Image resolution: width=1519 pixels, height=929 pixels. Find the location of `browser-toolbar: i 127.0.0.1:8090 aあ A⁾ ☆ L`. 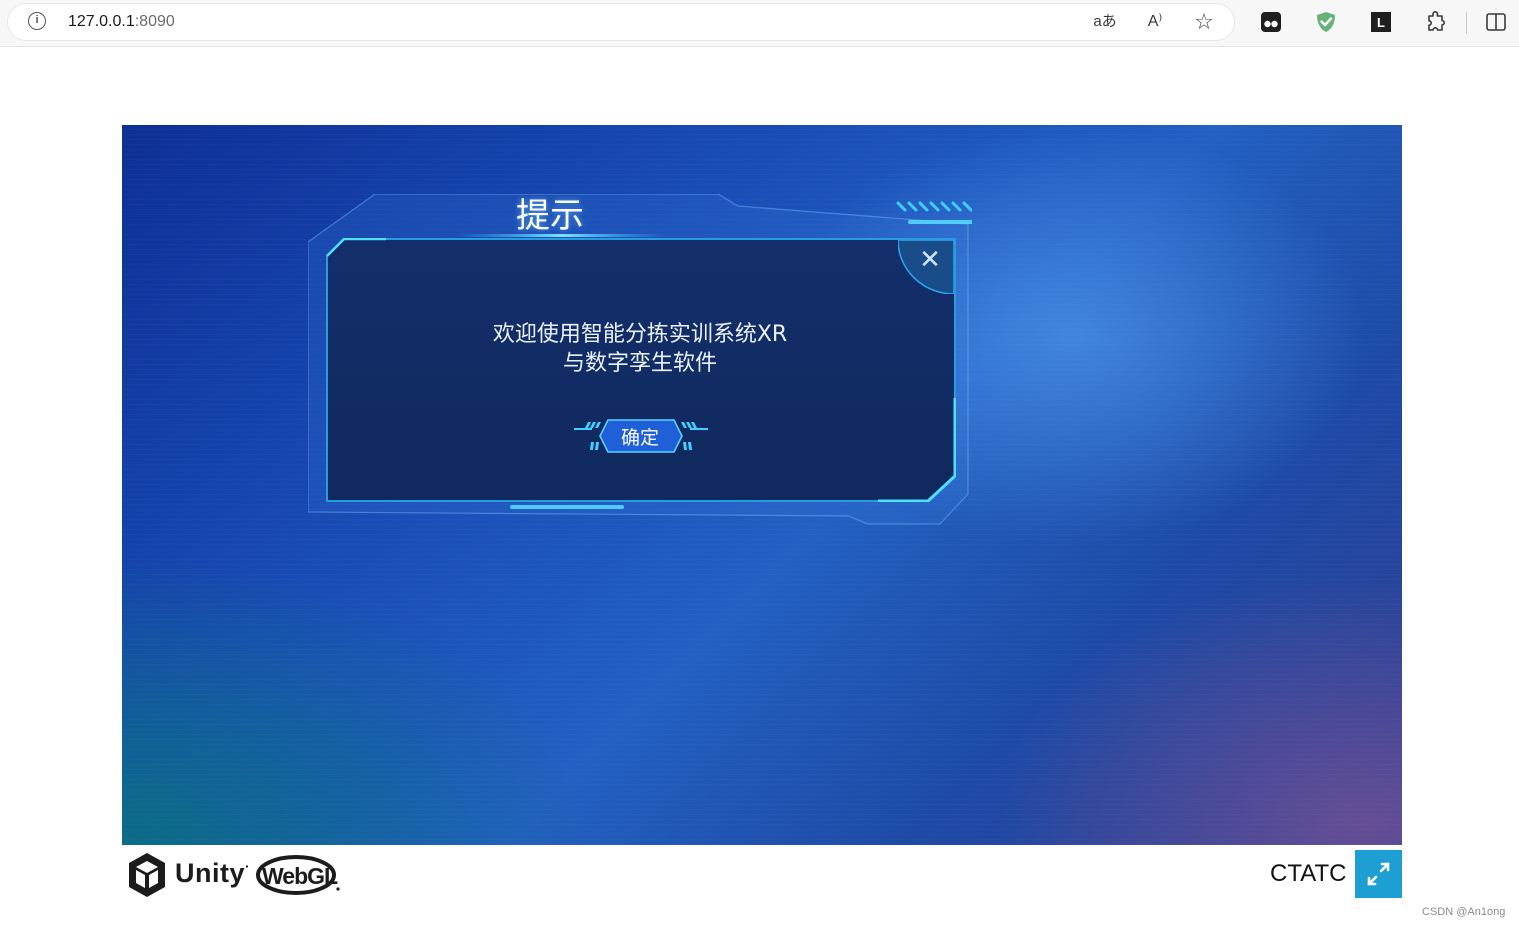

browser-toolbar: i 127.0.0.1:8090 aあ A⁾ ☆ L is located at coordinates (759, 23).